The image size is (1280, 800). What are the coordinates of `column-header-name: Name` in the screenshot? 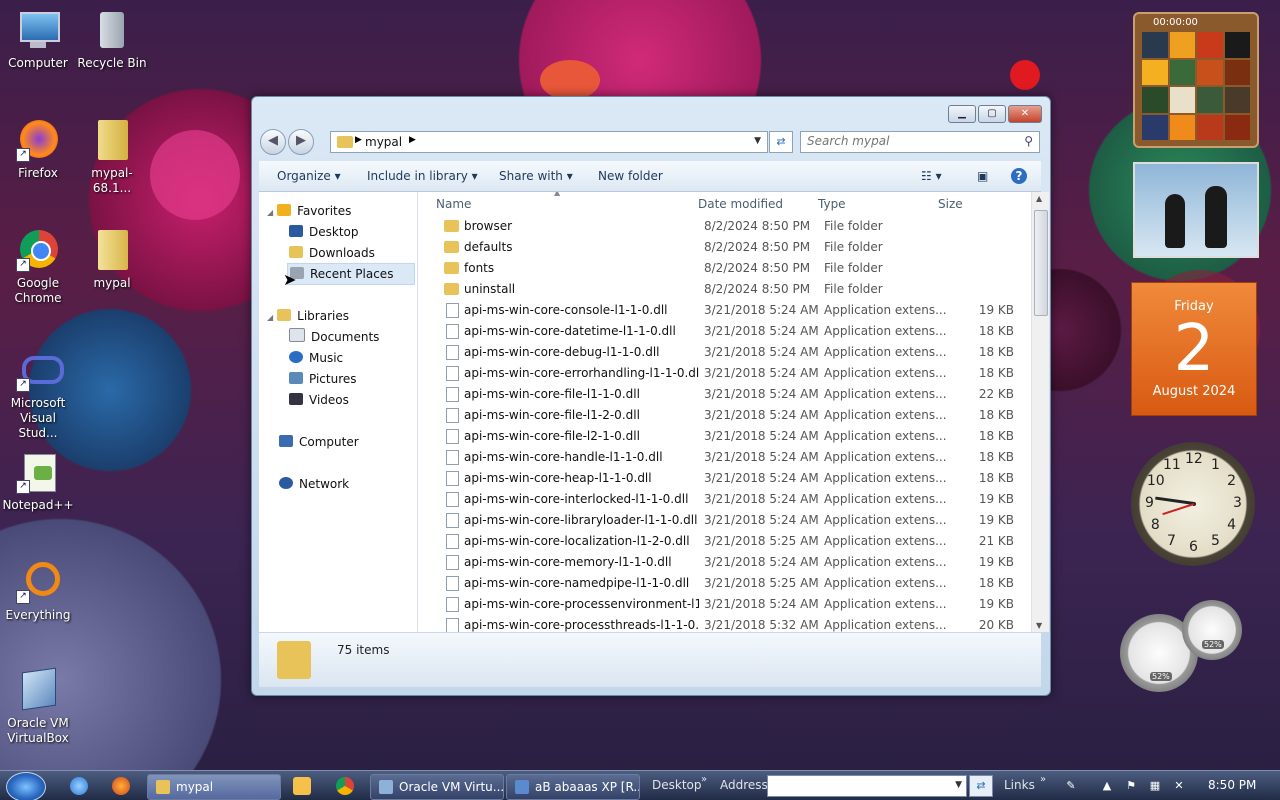 It's located at (453, 204).